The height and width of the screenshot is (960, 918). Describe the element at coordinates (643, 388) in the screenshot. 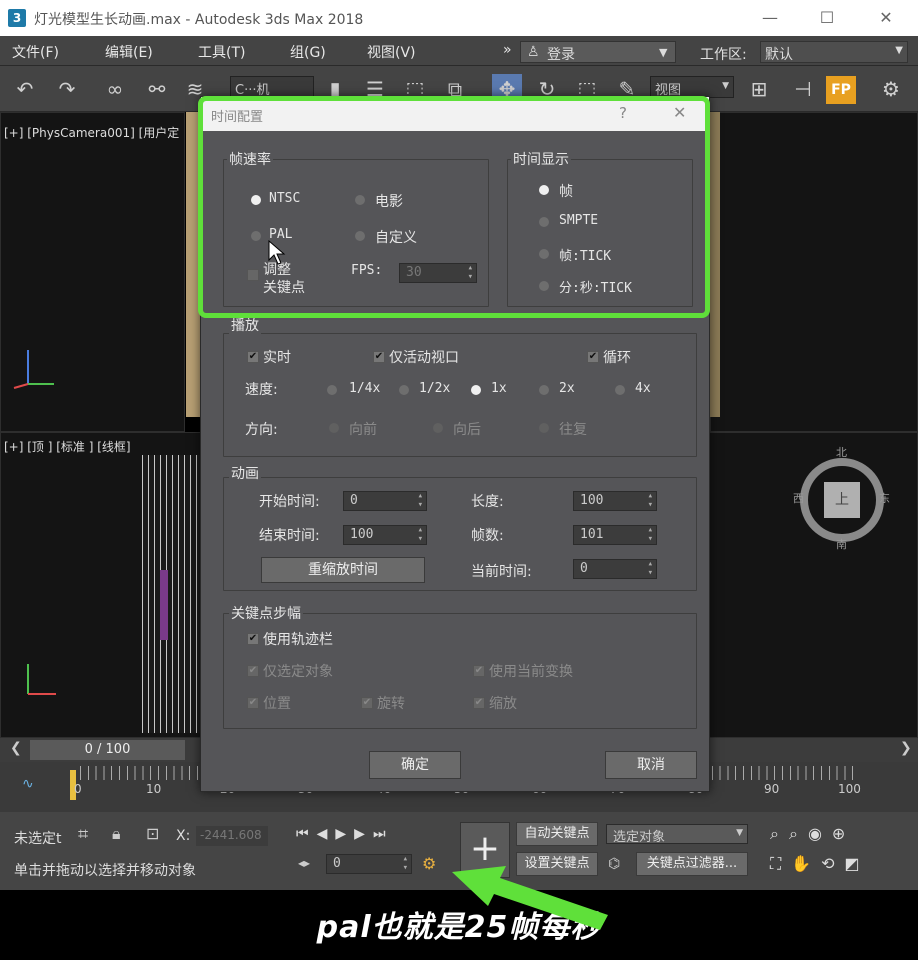

I see `speed-4x-label: 4x` at that location.